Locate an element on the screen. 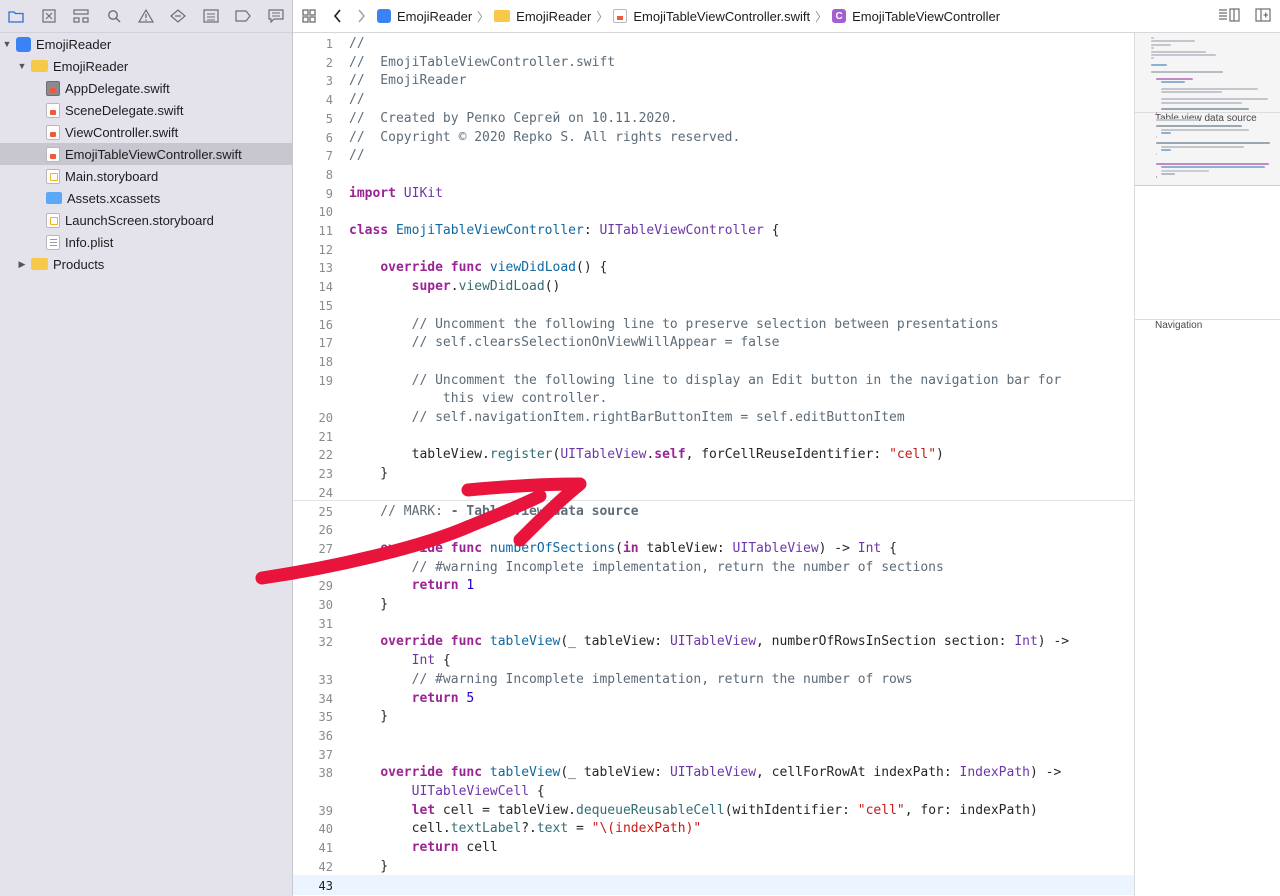  add-editor-icon is located at coordinates (1263, 15).